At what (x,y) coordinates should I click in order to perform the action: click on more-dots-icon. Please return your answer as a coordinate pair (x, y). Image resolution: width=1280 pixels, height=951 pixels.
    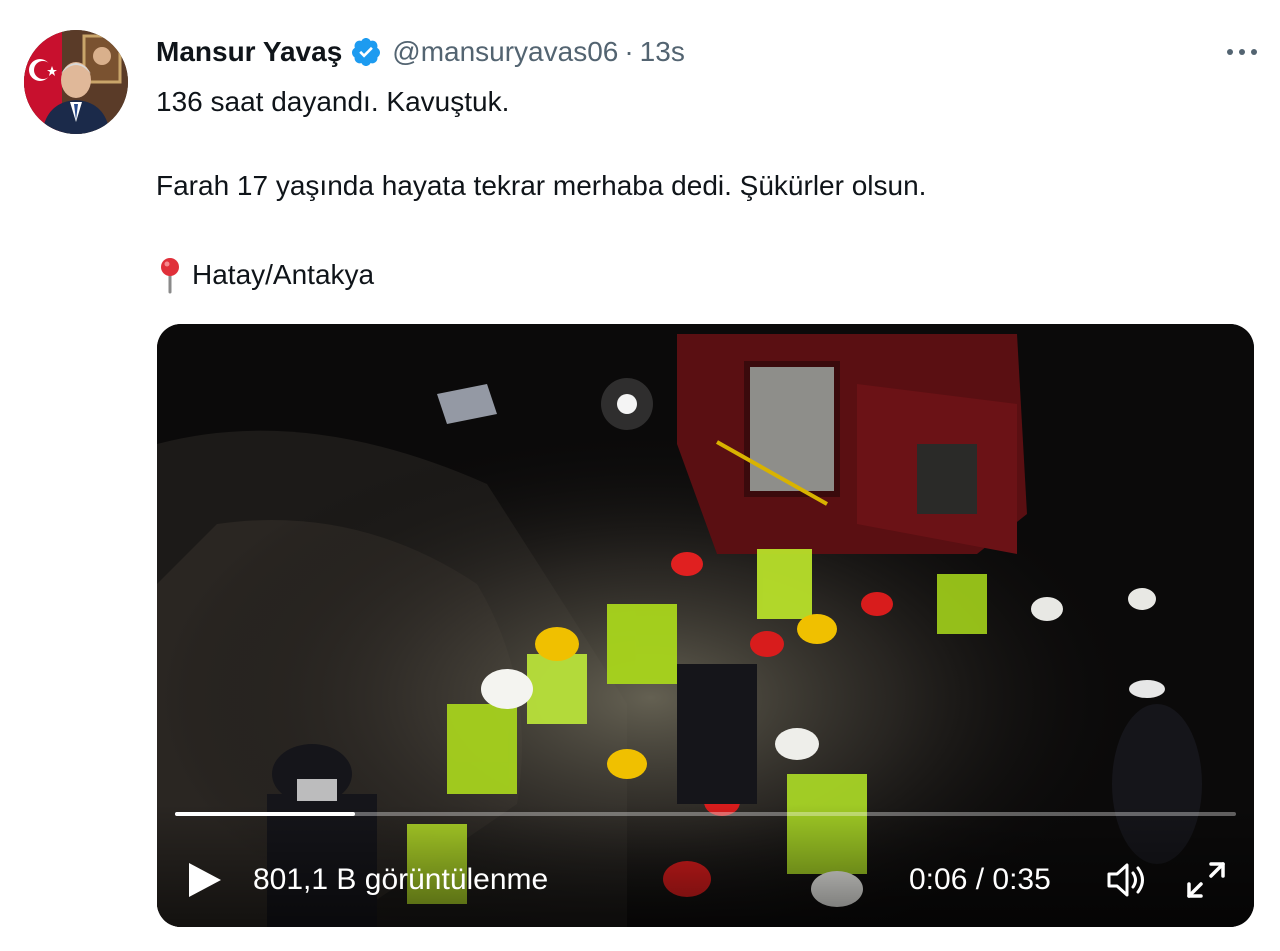
    Looking at the image, I should click on (1242, 52).